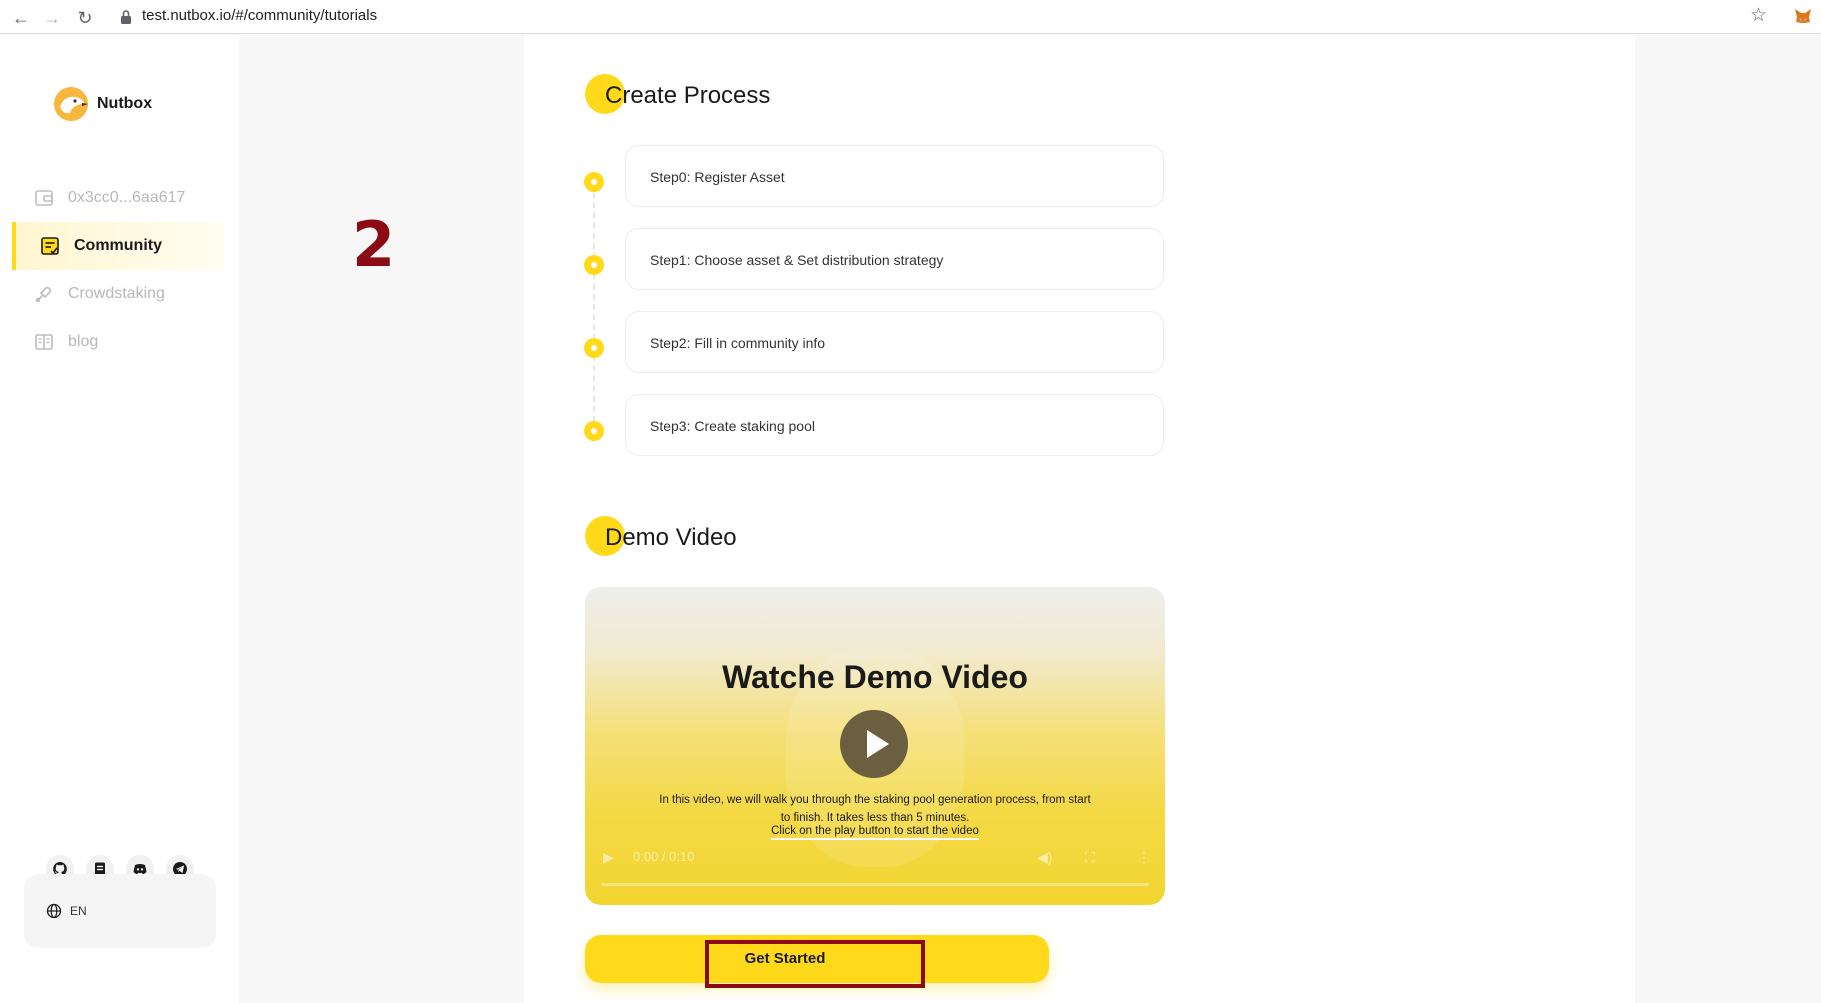 This screenshot has height=1003, width=1821. Describe the element at coordinates (50, 246) in the screenshot. I see `community-icon` at that location.